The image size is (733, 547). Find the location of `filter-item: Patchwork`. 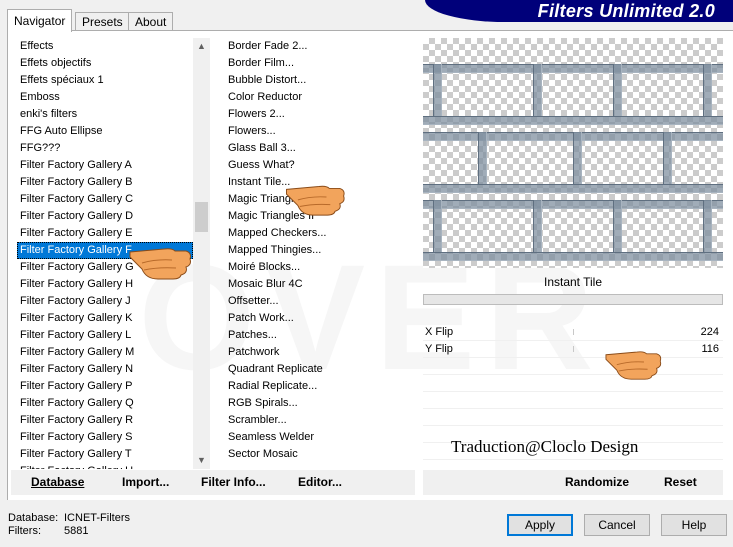

filter-item: Patchwork is located at coordinates (320, 352).